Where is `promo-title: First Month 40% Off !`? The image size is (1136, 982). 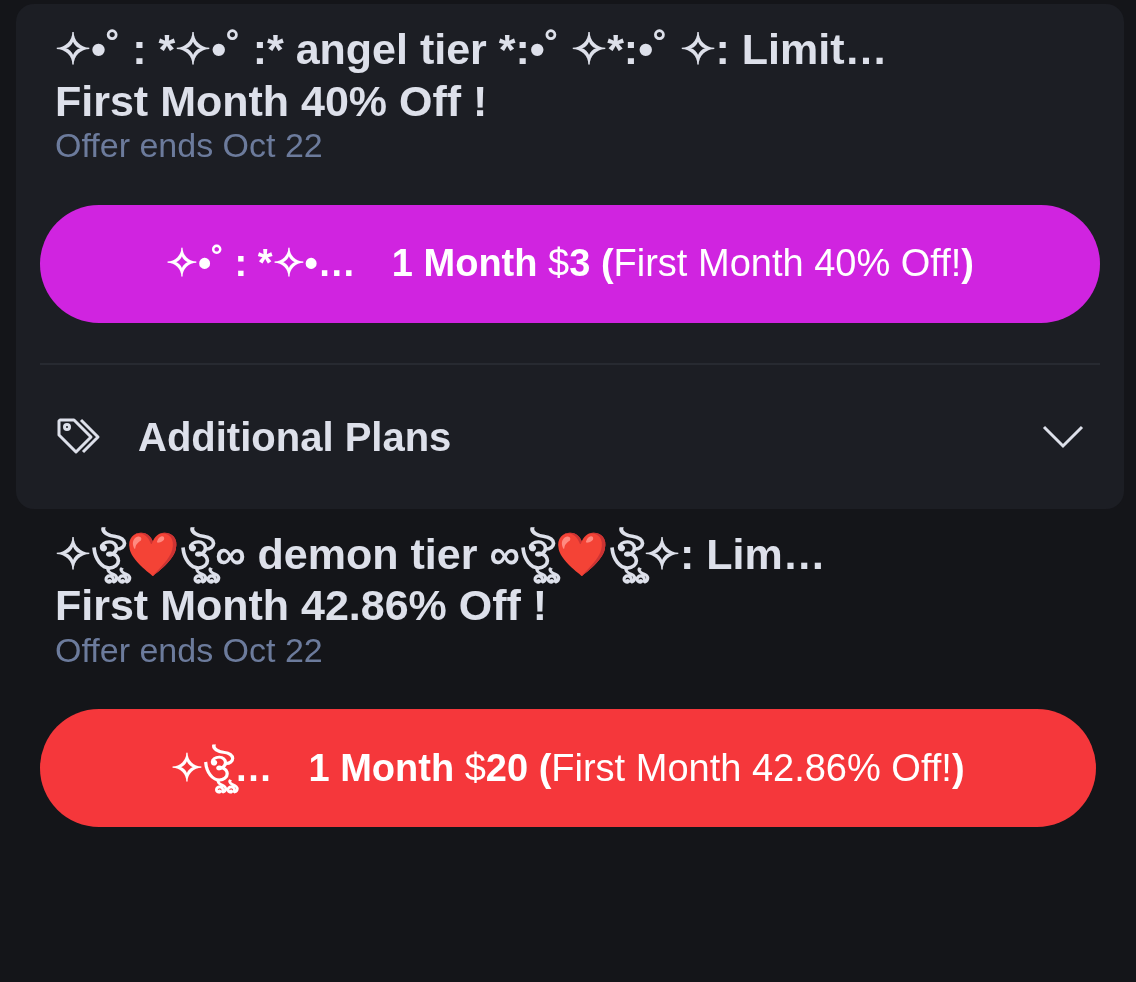 promo-title: First Month 40% Off ! is located at coordinates (271, 101).